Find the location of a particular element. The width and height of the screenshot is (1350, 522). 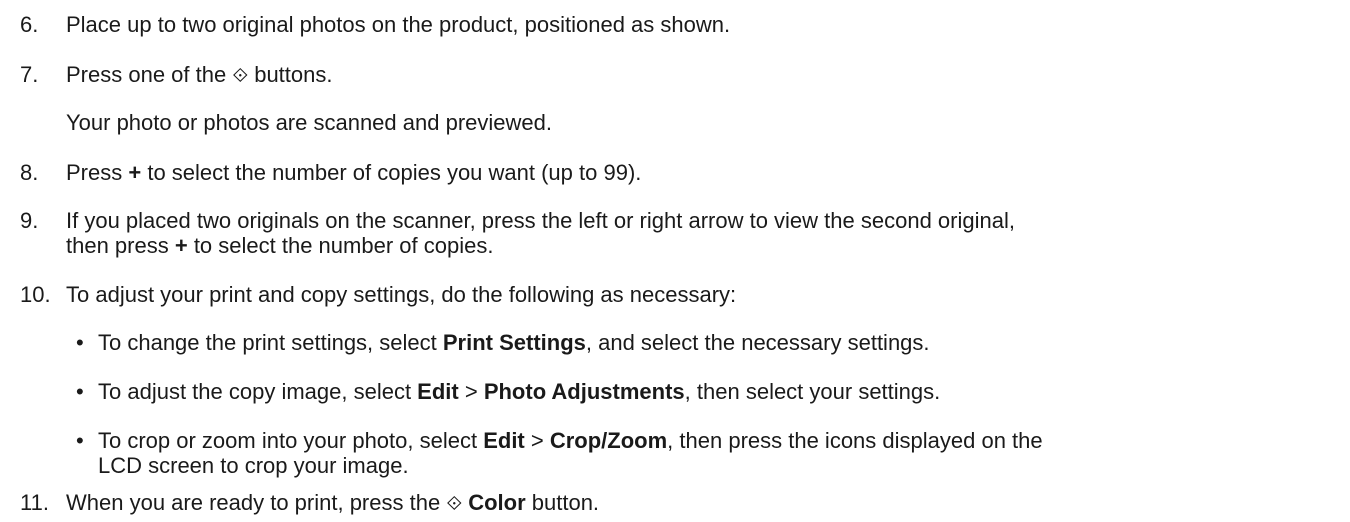

bullet-3-text-before: To crop or zoom into your photo, select is located at coordinates (291, 440).